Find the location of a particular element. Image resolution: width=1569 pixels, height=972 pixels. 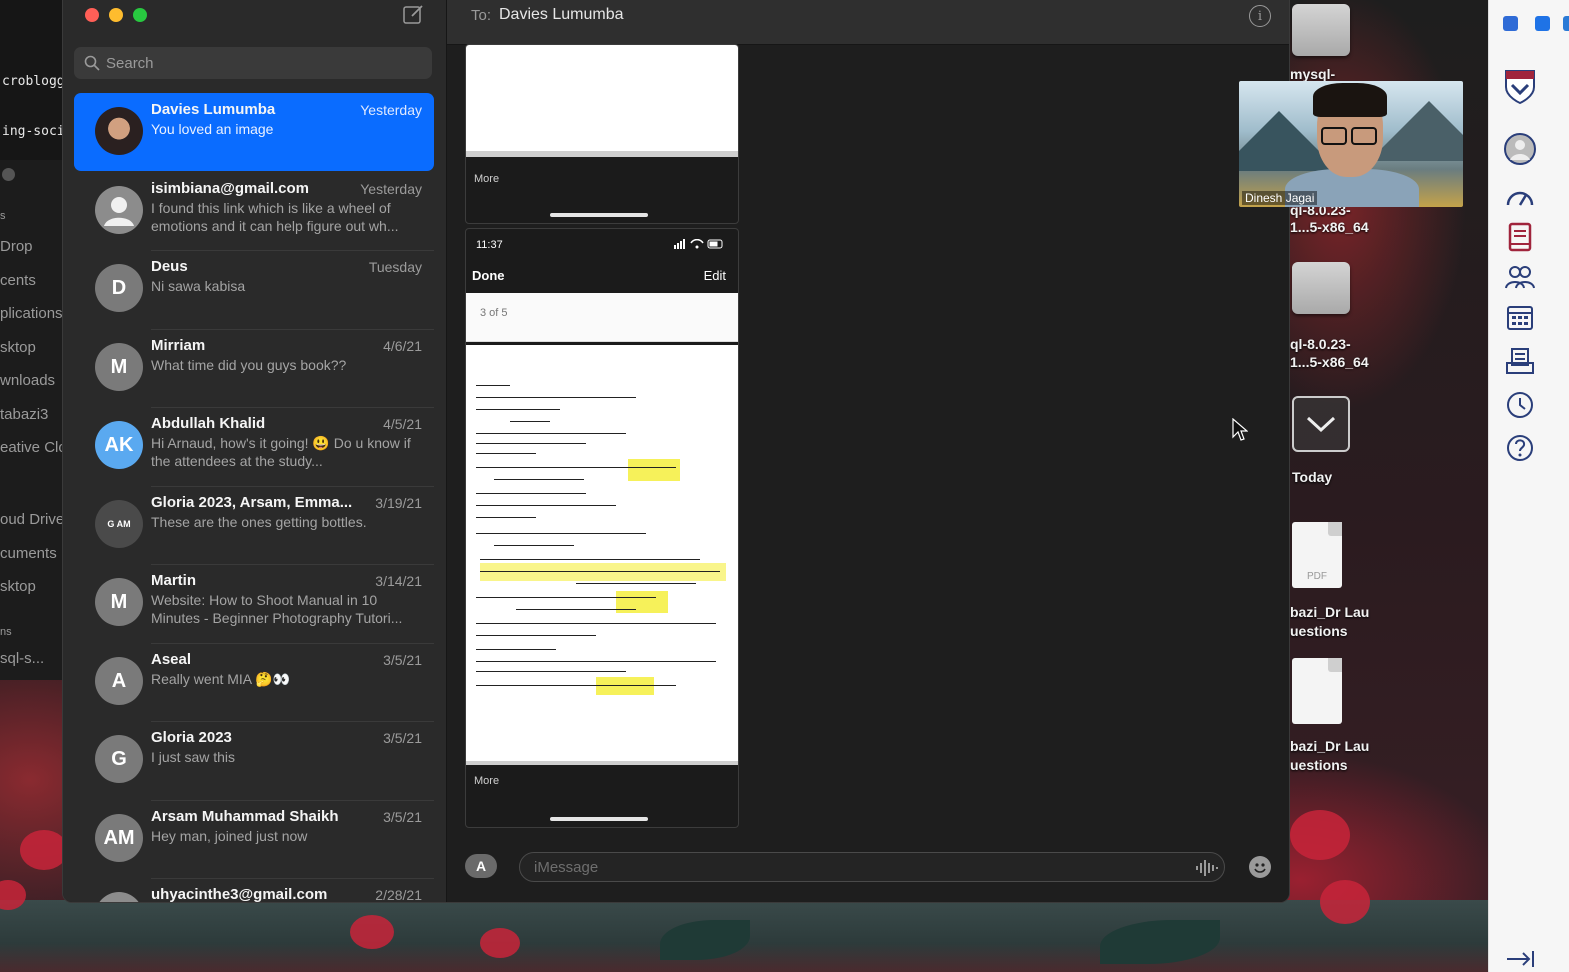

compose-icon is located at coordinates (414, 14).